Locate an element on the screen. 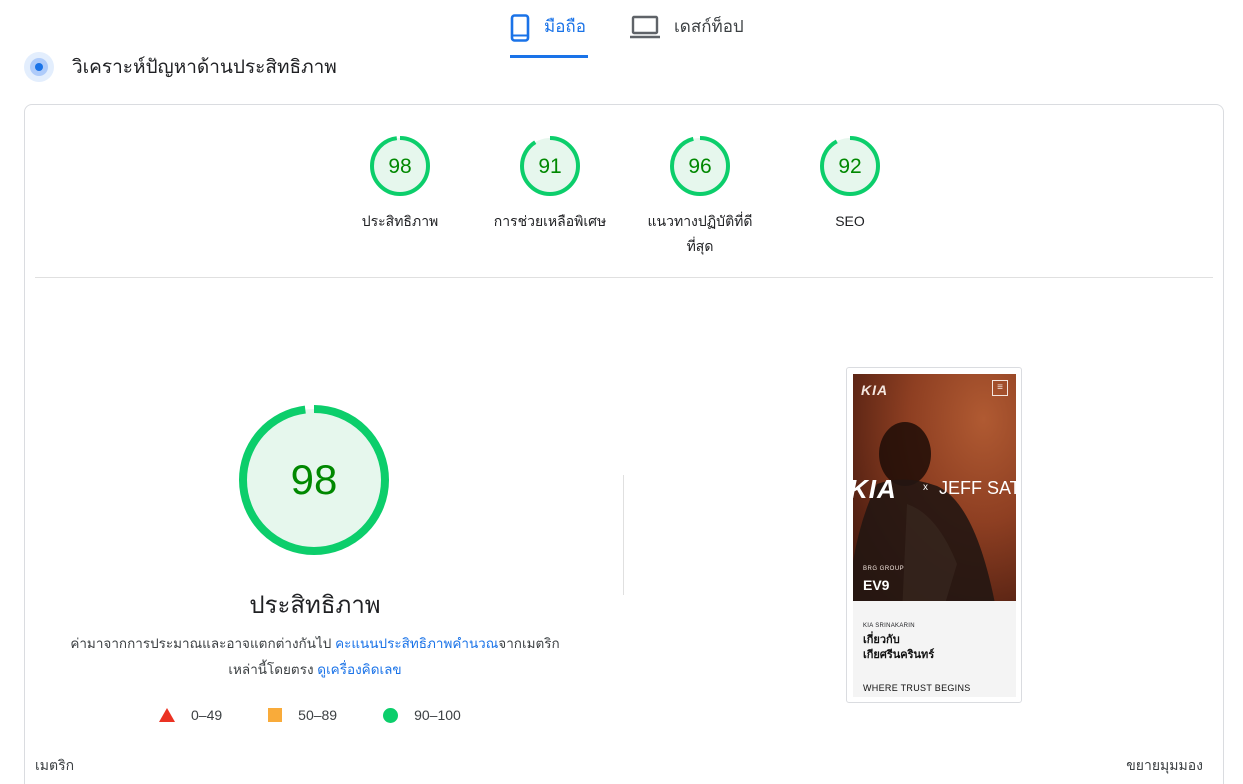 This screenshot has width=1243, height=784. score-legend: 0–49 50–89 90–100 is located at coordinates (310, 715).